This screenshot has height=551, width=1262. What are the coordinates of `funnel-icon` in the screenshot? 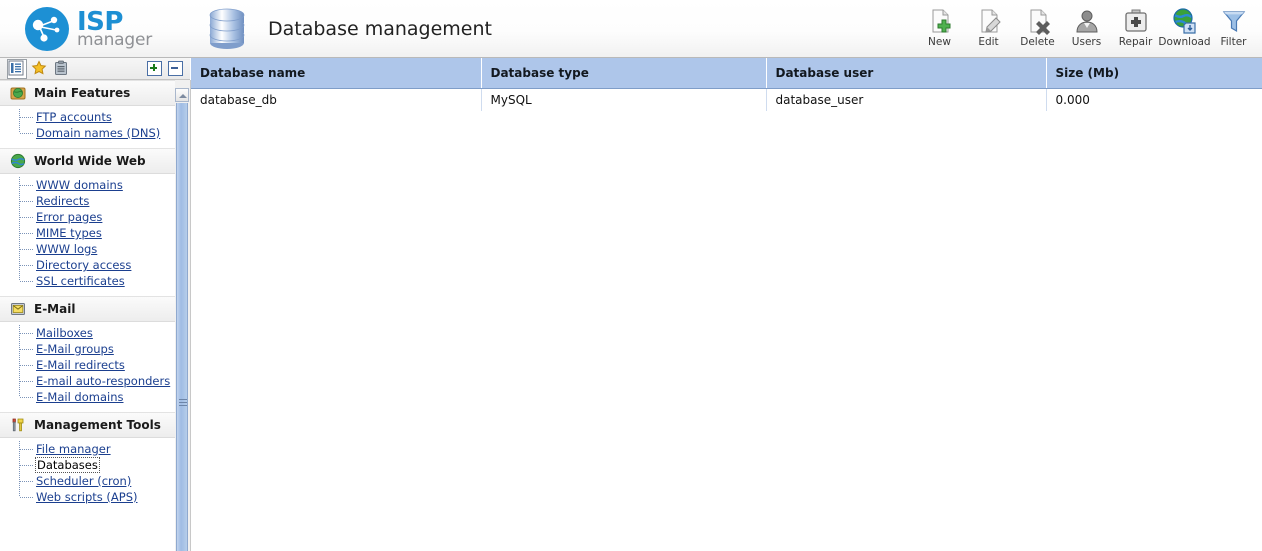 It's located at (1234, 21).